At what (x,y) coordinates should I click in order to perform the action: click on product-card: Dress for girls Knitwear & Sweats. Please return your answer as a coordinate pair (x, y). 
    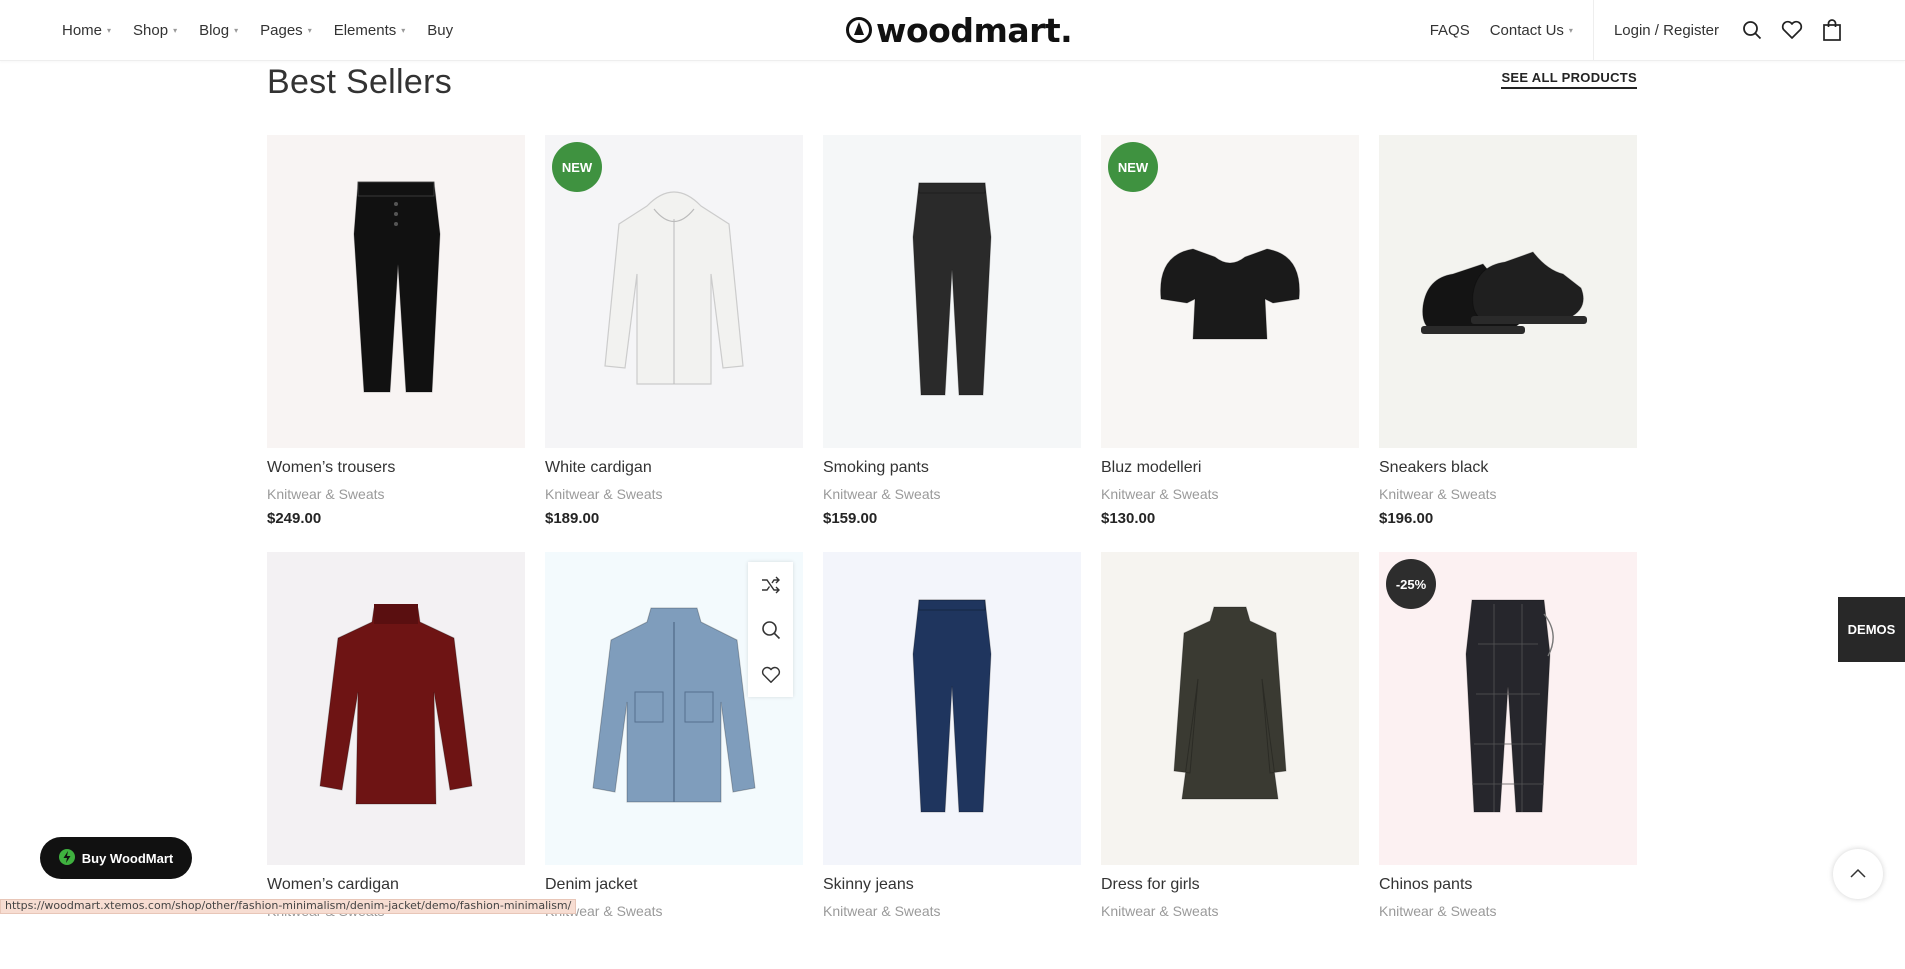
    Looking at the image, I should click on (1230, 760).